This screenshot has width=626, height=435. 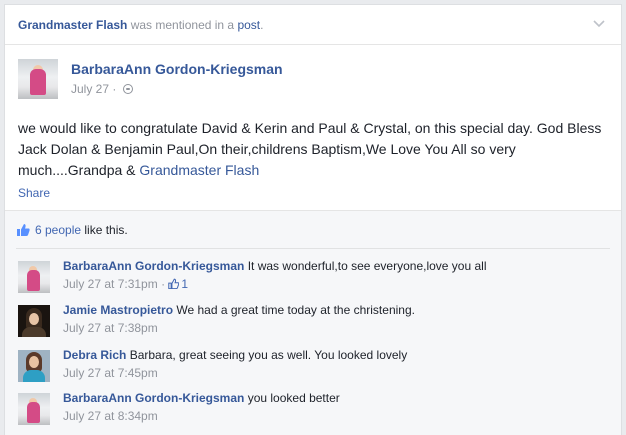 I want to click on author-avatar, so click(x=38, y=79).